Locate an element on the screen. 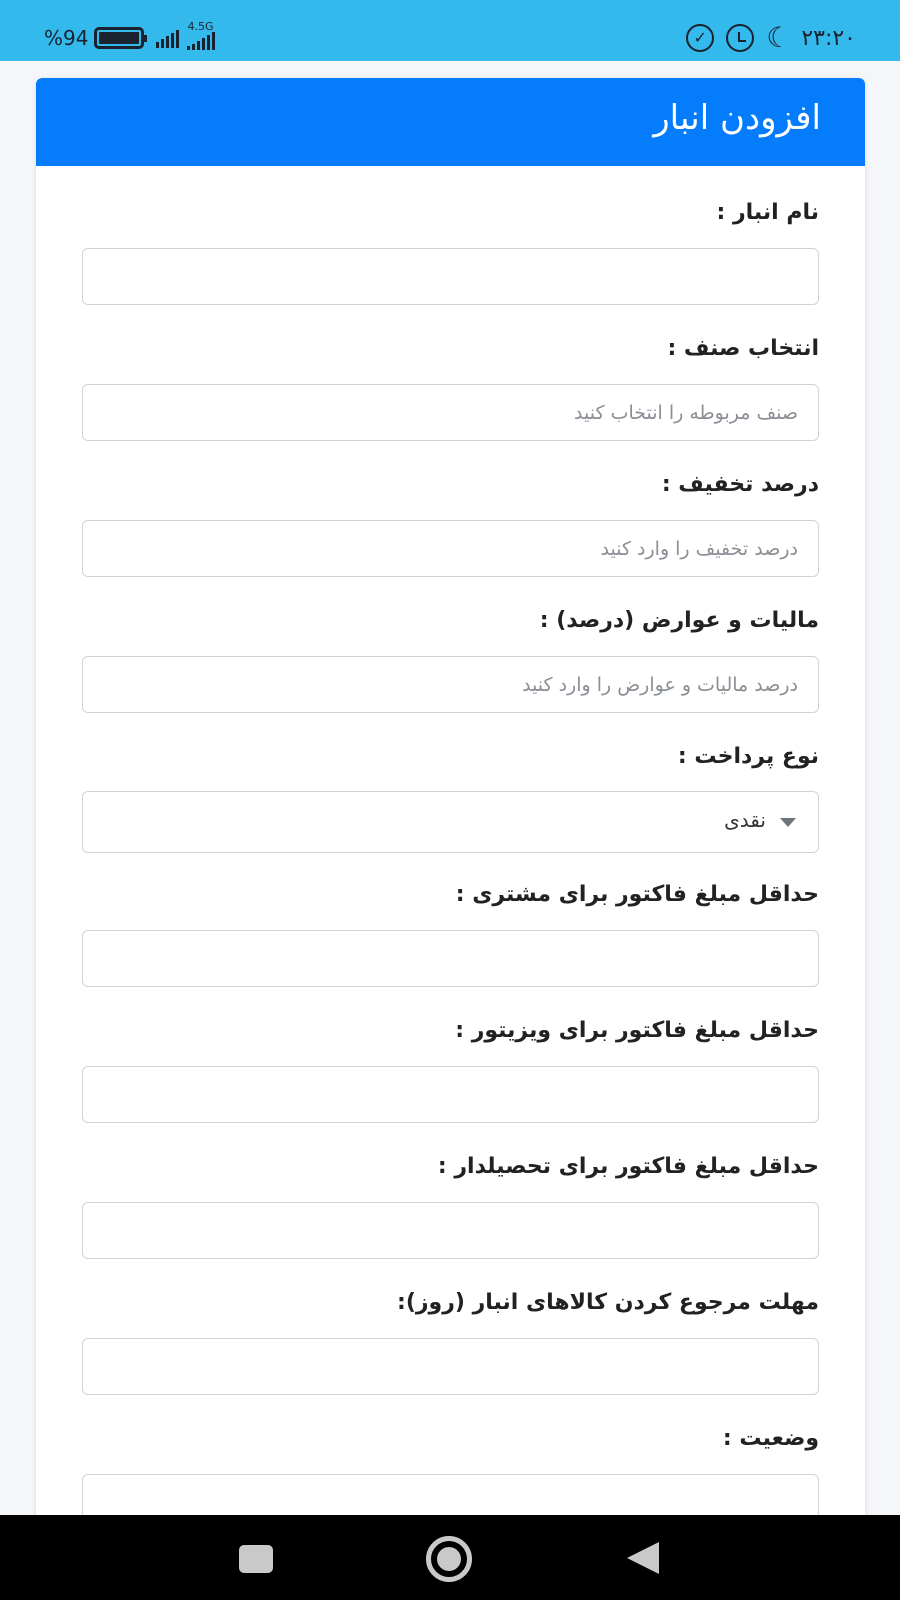 This screenshot has width=900, height=1600. category-label: انتخاب صنف : is located at coordinates (743, 348).